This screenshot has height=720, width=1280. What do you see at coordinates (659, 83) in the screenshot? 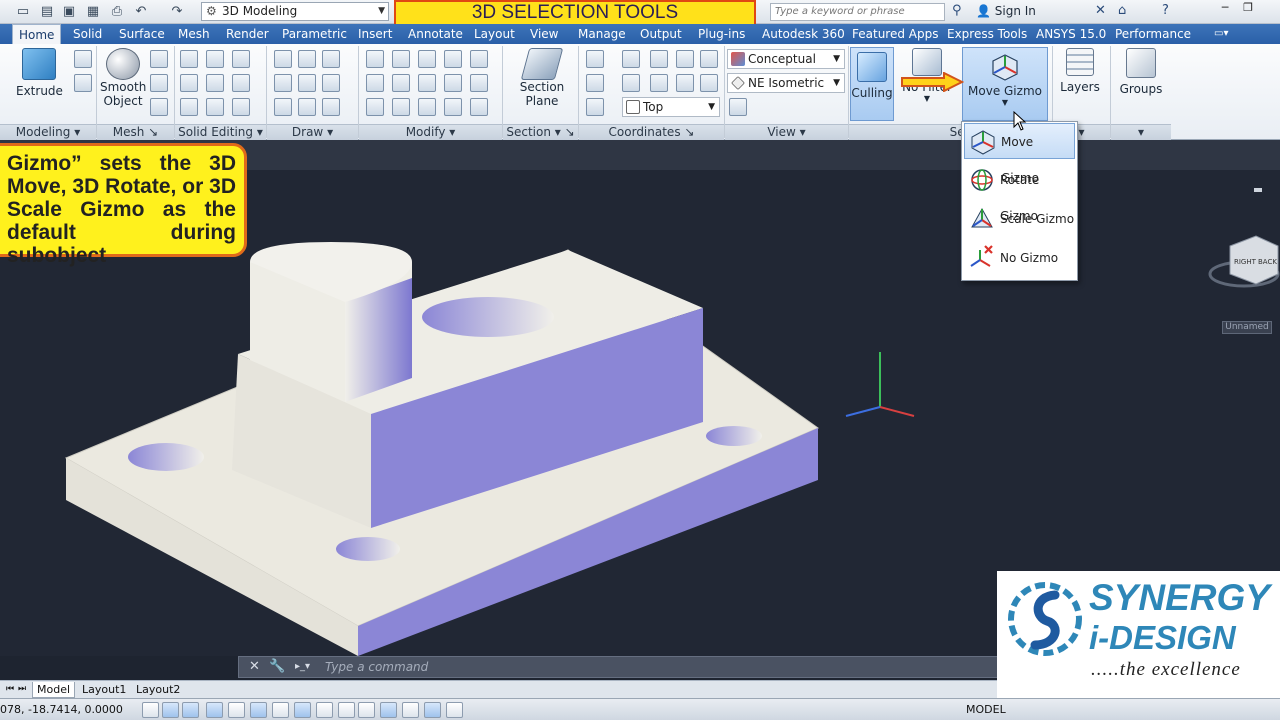
I see `ucs-y-icon` at bounding box center [659, 83].